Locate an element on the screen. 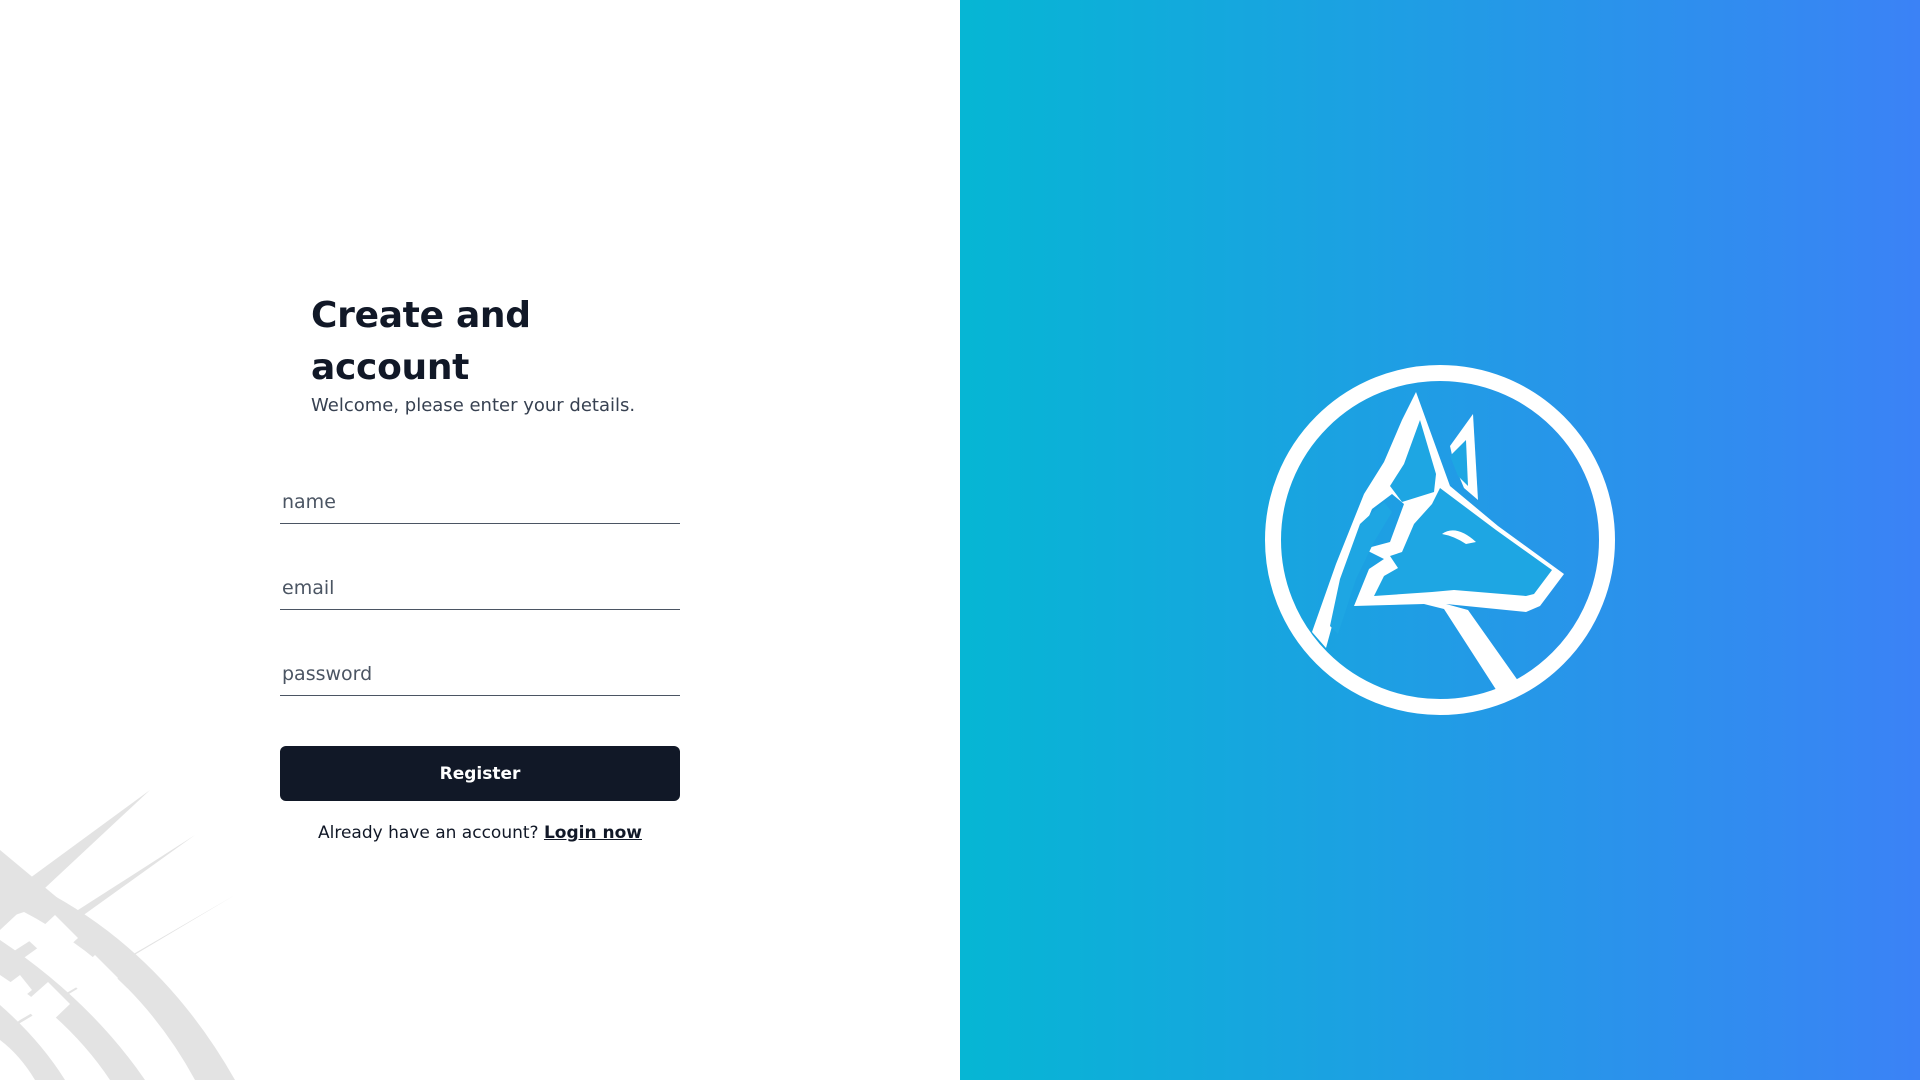 The height and width of the screenshot is (1080, 1920). page-subtitle: Welcome, please enter your details. is located at coordinates (473, 405).